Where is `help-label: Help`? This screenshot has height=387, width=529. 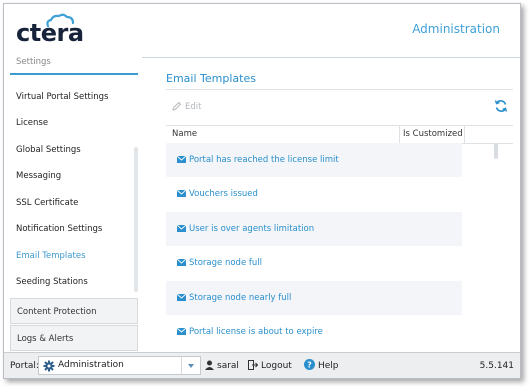
help-label: Help is located at coordinates (328, 366).